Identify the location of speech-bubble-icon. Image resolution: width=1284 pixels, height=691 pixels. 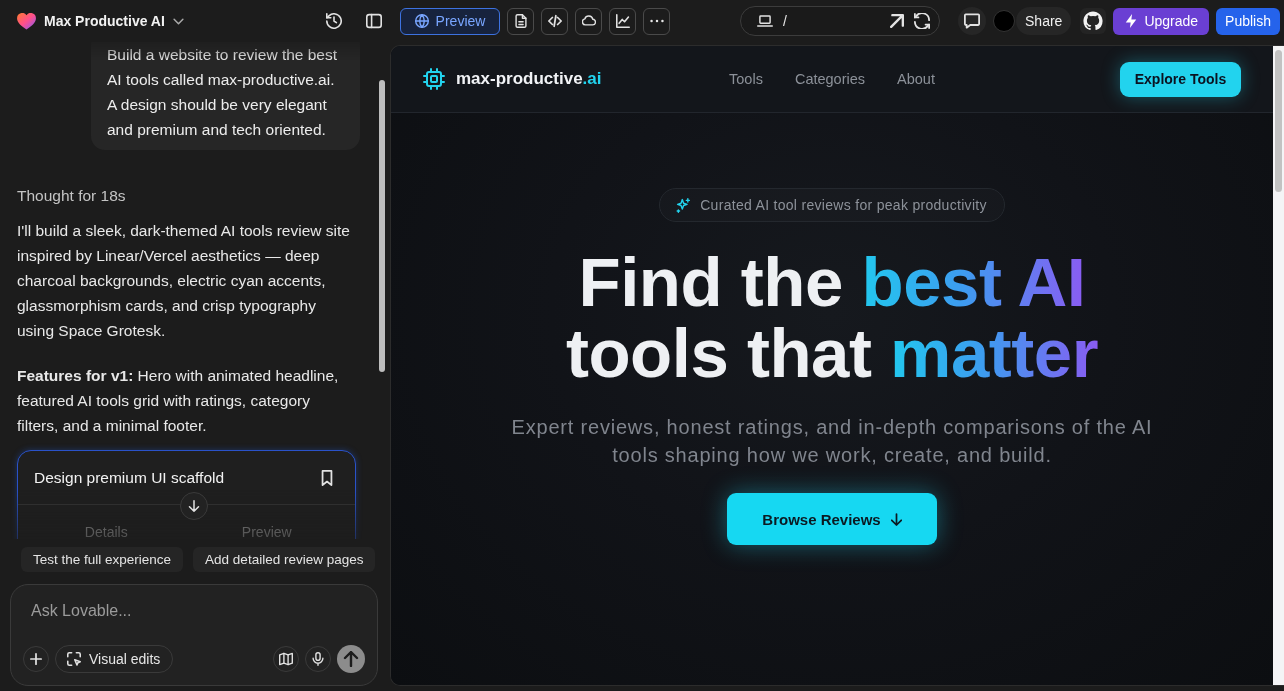
(972, 21).